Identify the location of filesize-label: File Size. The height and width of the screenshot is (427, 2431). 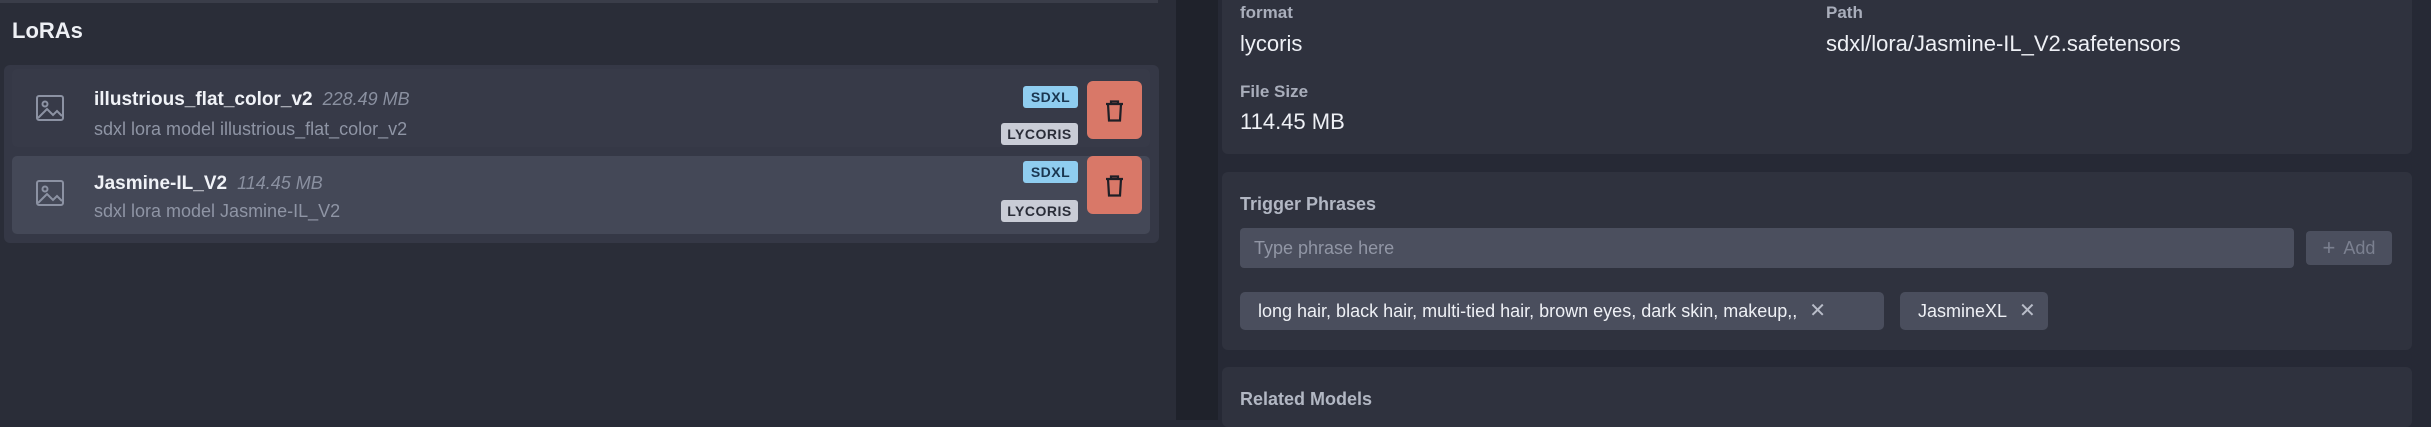
(1274, 91).